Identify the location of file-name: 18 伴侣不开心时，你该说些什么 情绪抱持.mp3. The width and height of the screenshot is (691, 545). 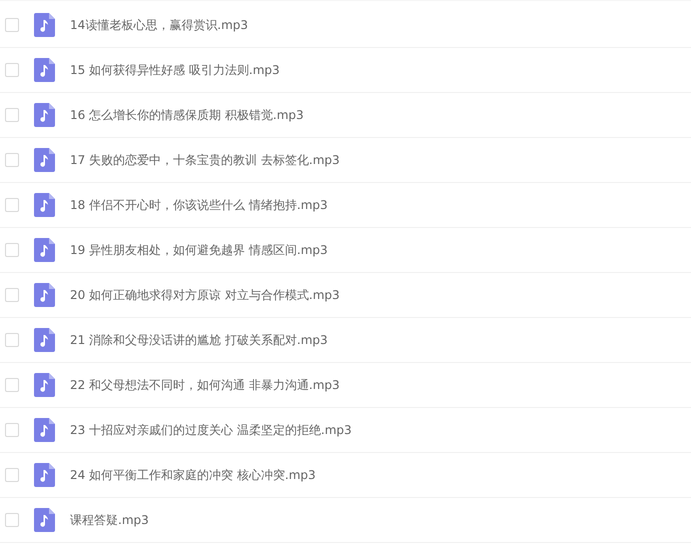
(199, 205).